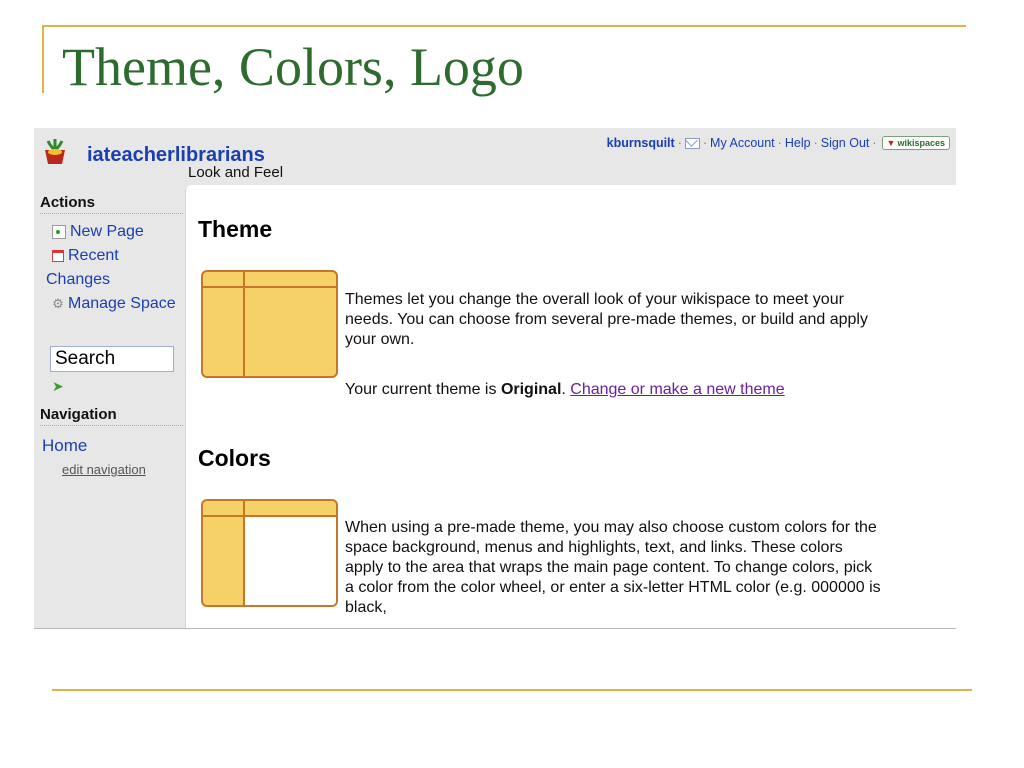  What do you see at coordinates (55, 151) in the screenshot?
I see `flowerpot-logo-icon` at bounding box center [55, 151].